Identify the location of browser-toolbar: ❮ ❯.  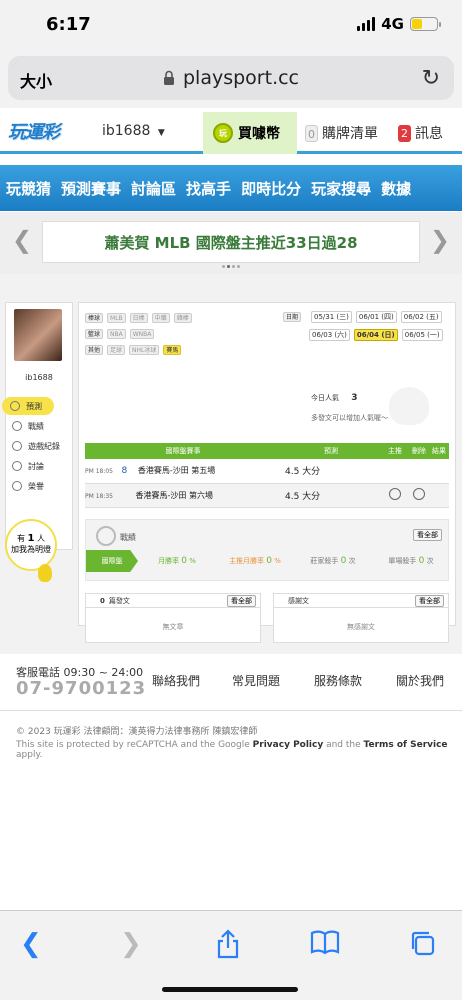
(231, 955).